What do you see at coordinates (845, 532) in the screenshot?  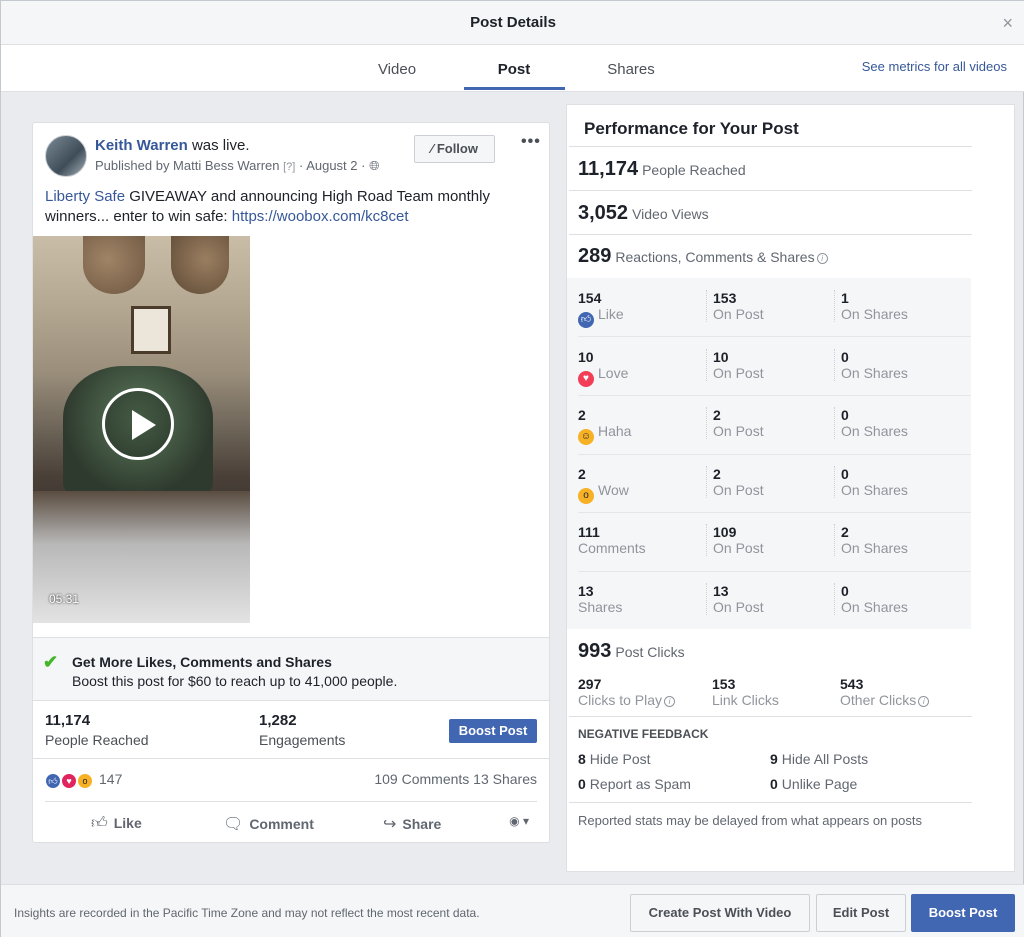 I see `on-shares-value: 2` at bounding box center [845, 532].